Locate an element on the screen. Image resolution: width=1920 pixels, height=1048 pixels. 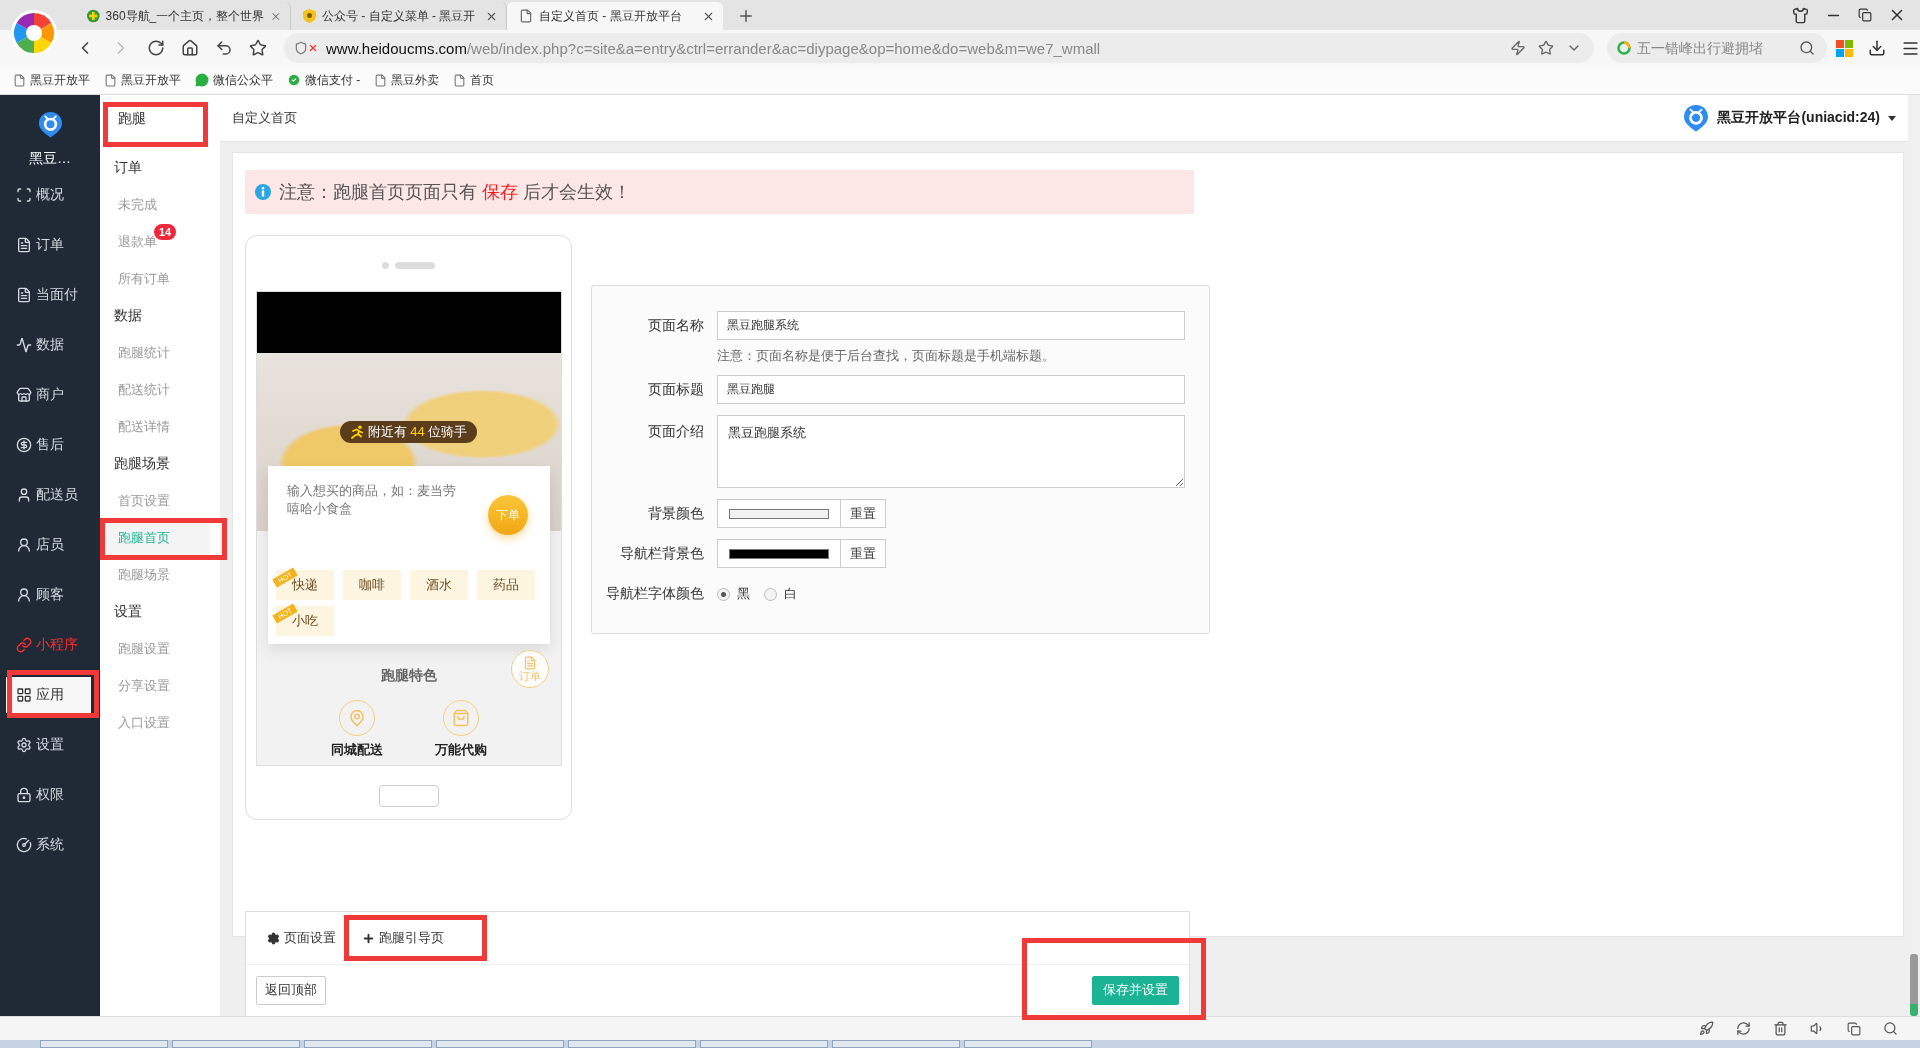
group-title: 设置 is located at coordinates (128, 611).